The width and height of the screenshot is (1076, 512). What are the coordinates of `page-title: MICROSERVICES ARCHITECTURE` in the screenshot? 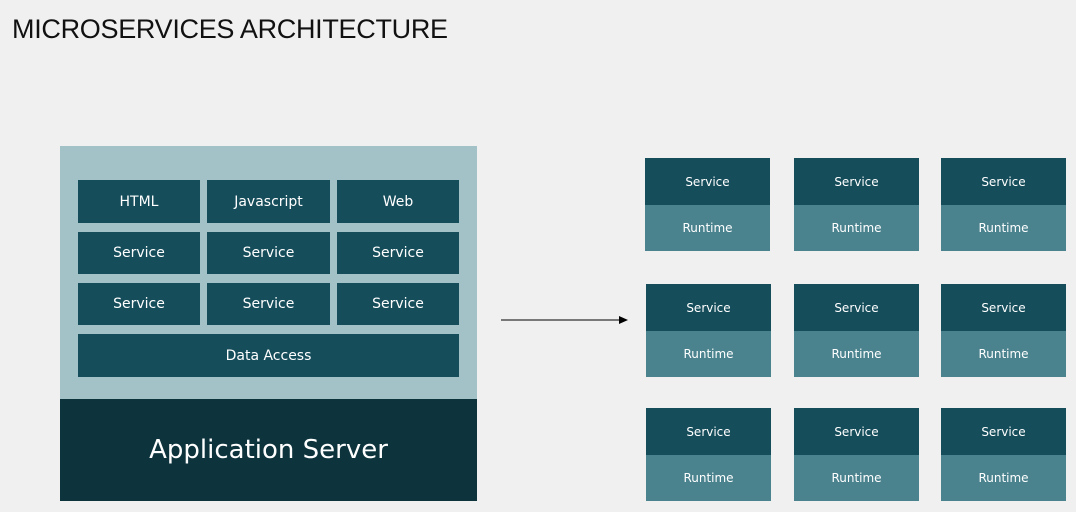 It's located at (230, 29).